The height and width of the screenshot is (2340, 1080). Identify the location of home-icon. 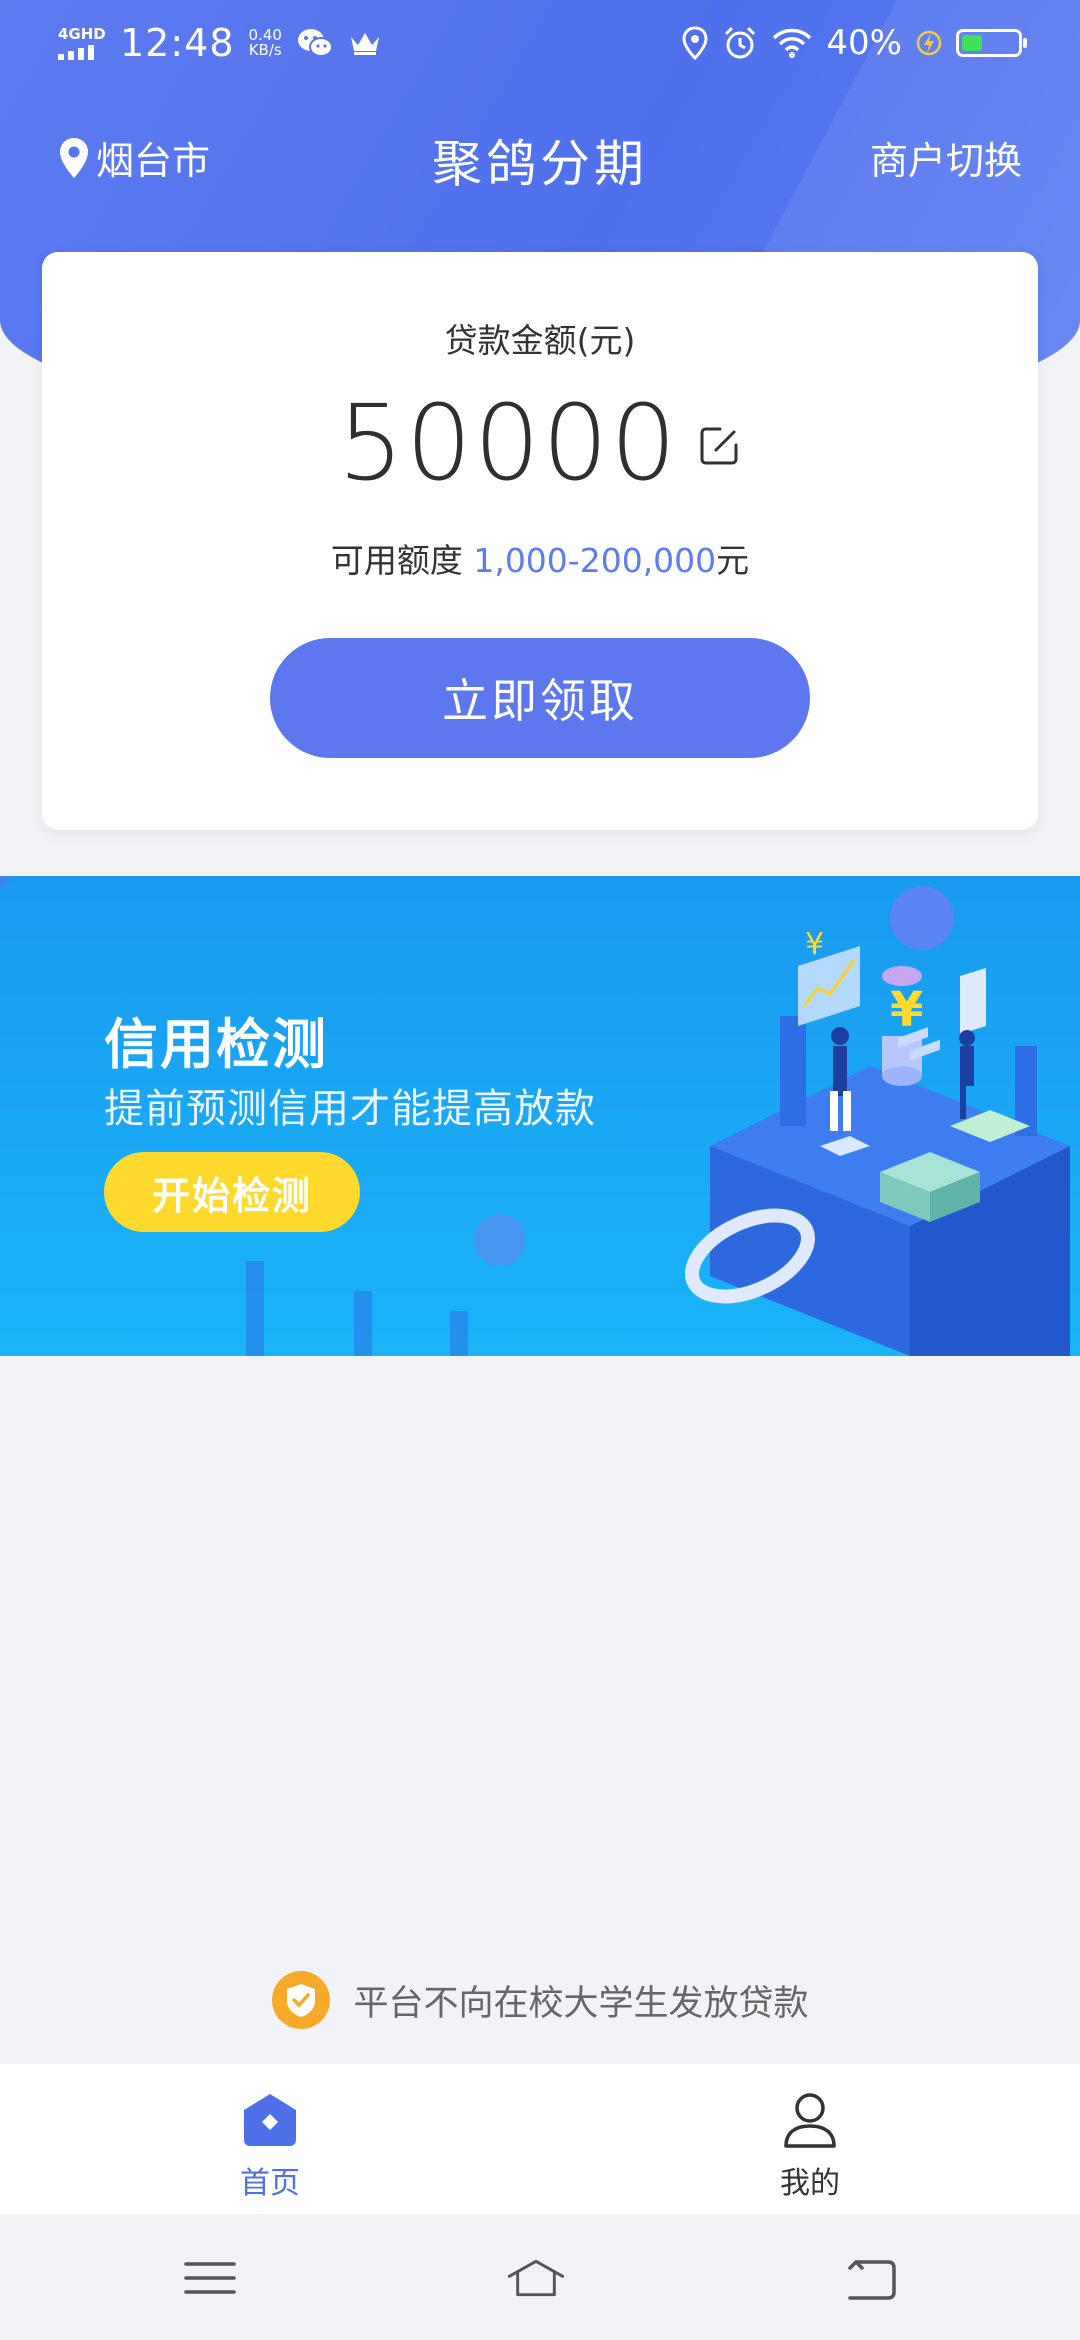
(270, 2120).